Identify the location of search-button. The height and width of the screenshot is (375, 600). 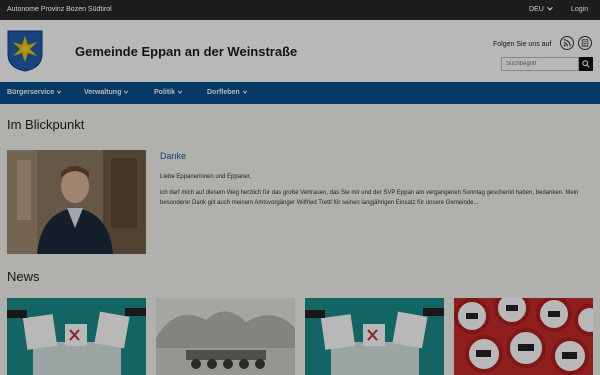
(586, 64).